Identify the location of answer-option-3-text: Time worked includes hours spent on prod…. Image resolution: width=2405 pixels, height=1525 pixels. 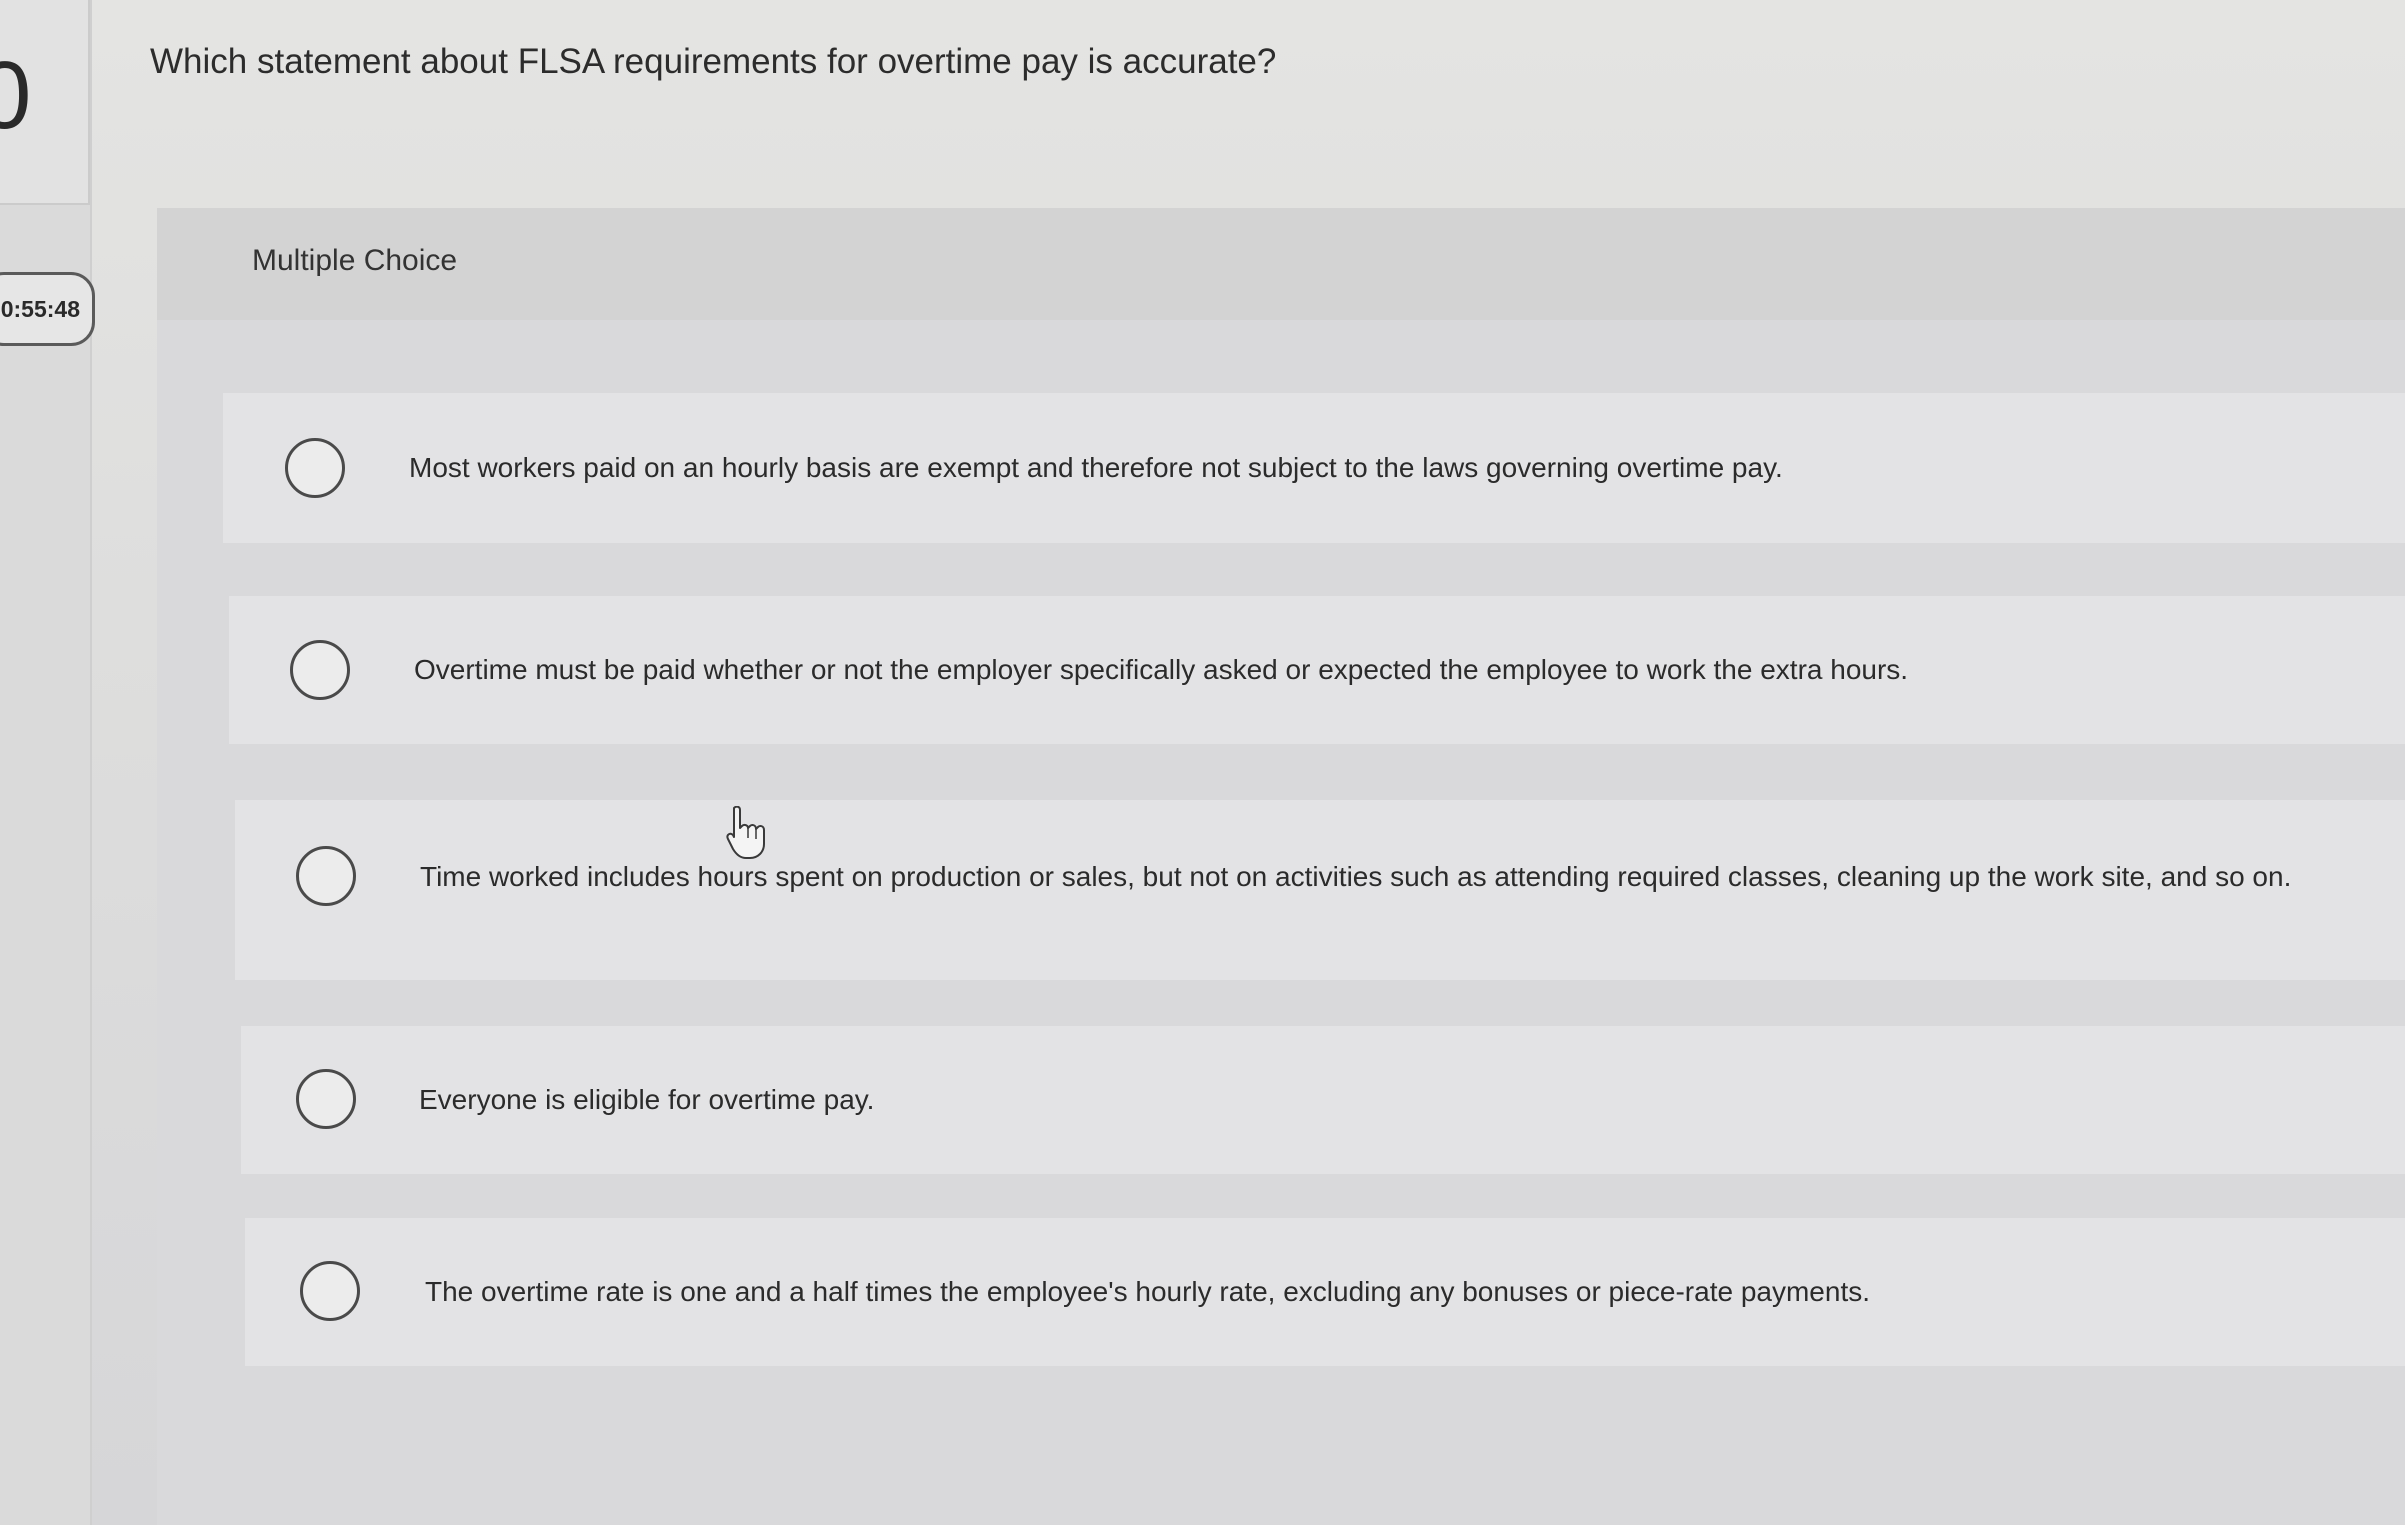
(1390, 877).